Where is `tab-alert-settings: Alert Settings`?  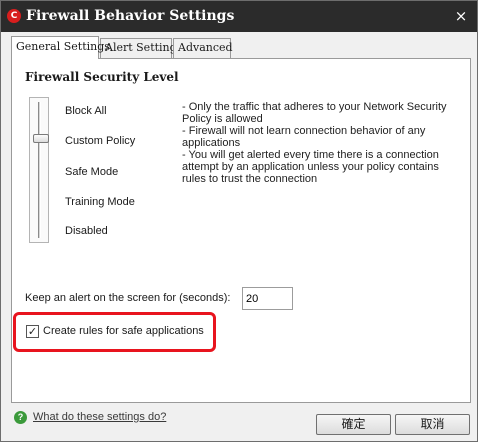
tab-alert-settings: Alert Settings is located at coordinates (141, 48).